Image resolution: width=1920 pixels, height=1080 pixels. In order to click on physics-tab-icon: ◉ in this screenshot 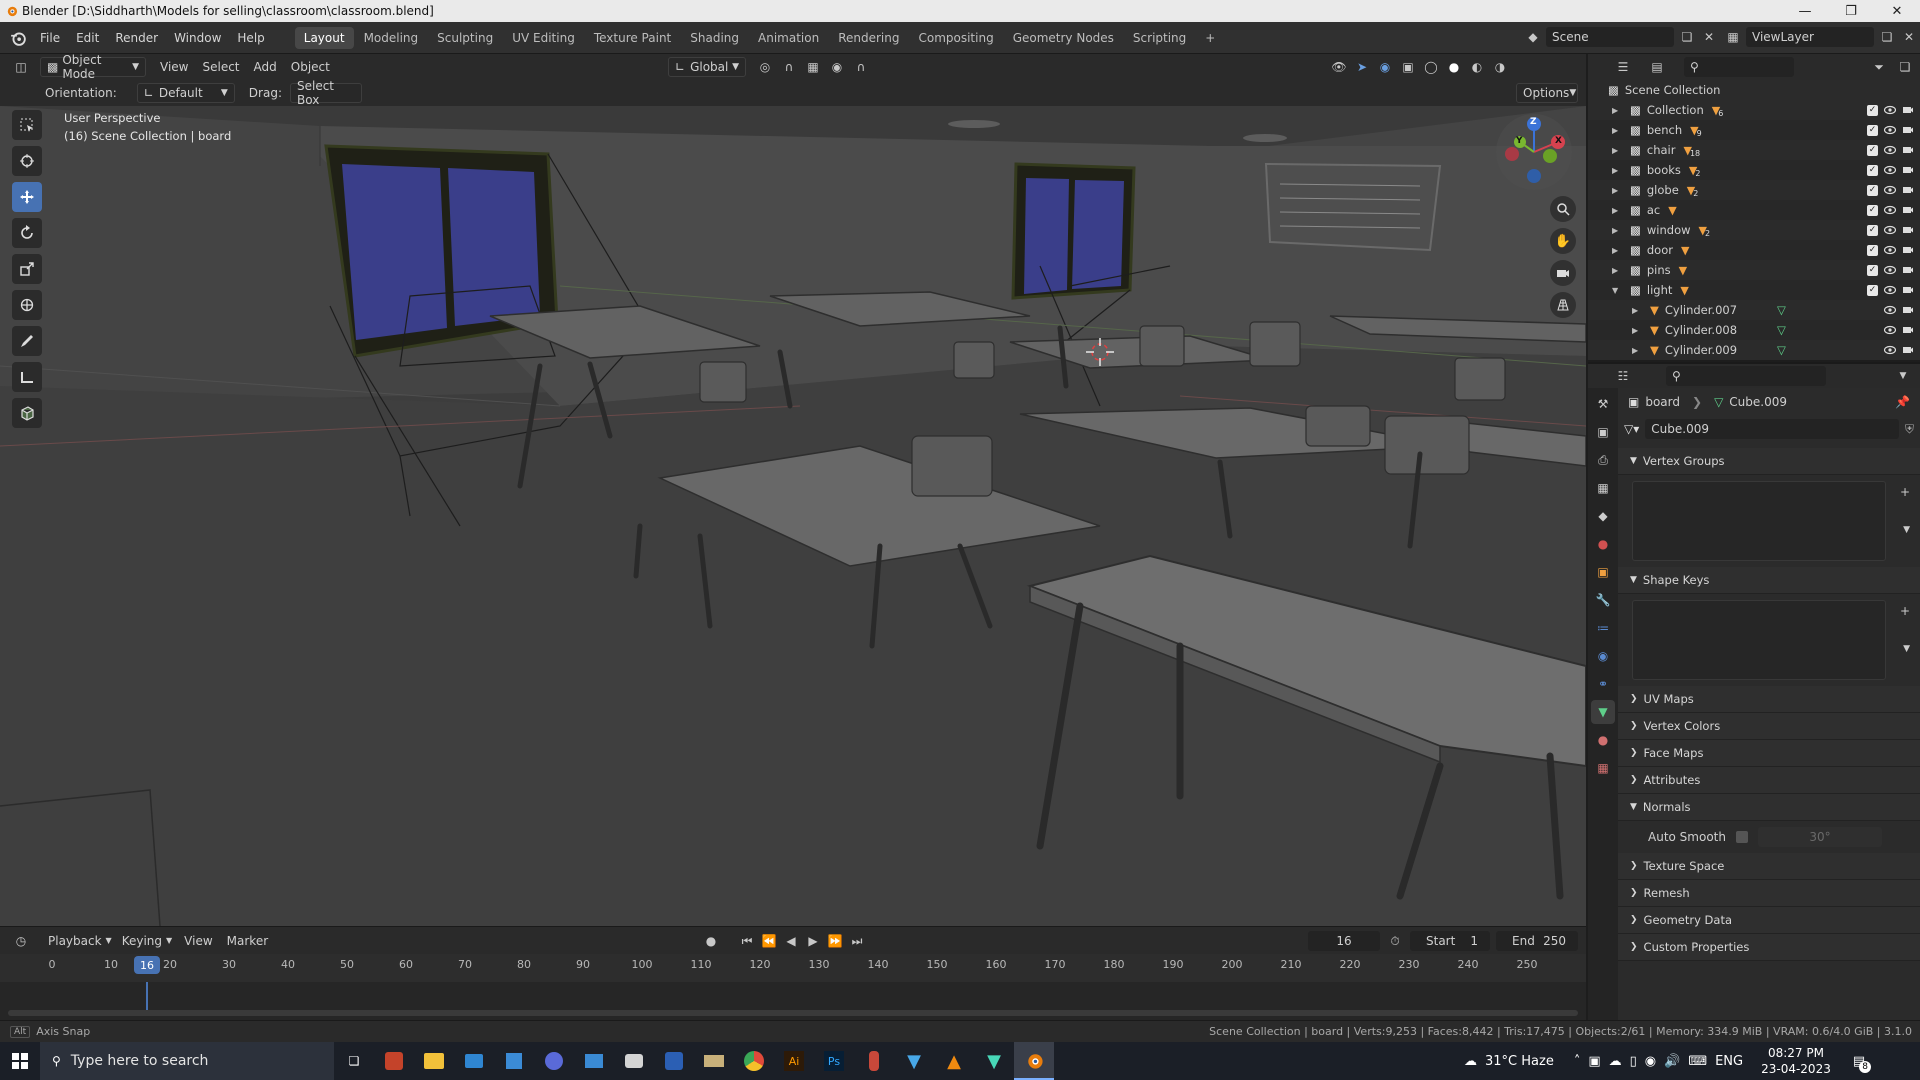, I will do `click(1603, 656)`.